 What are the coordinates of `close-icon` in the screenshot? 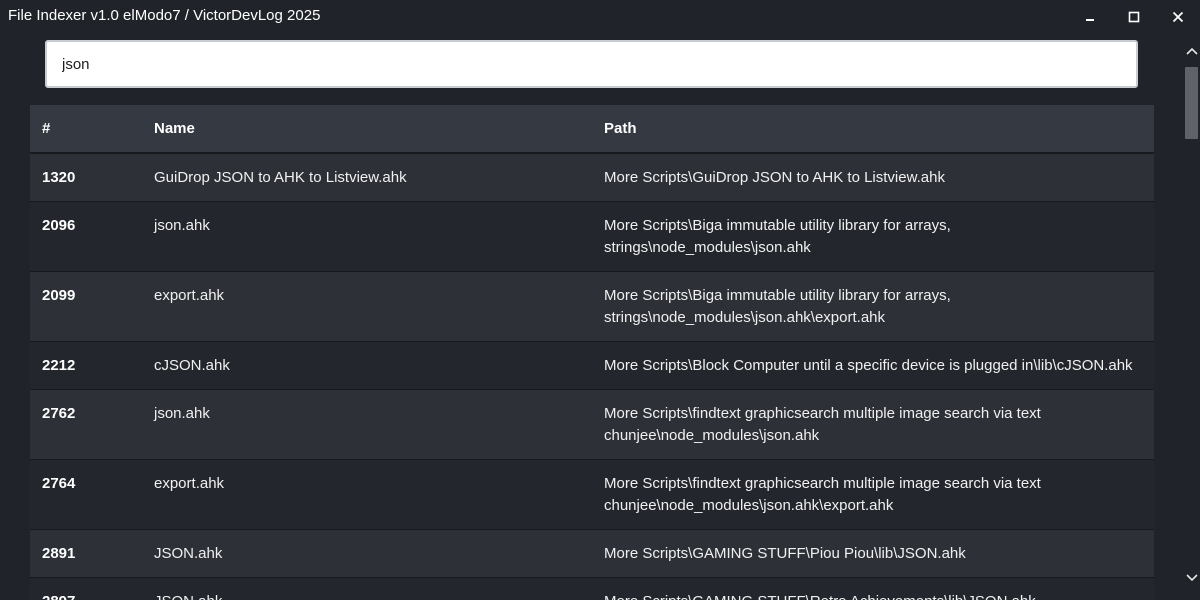 It's located at (1178, 17).